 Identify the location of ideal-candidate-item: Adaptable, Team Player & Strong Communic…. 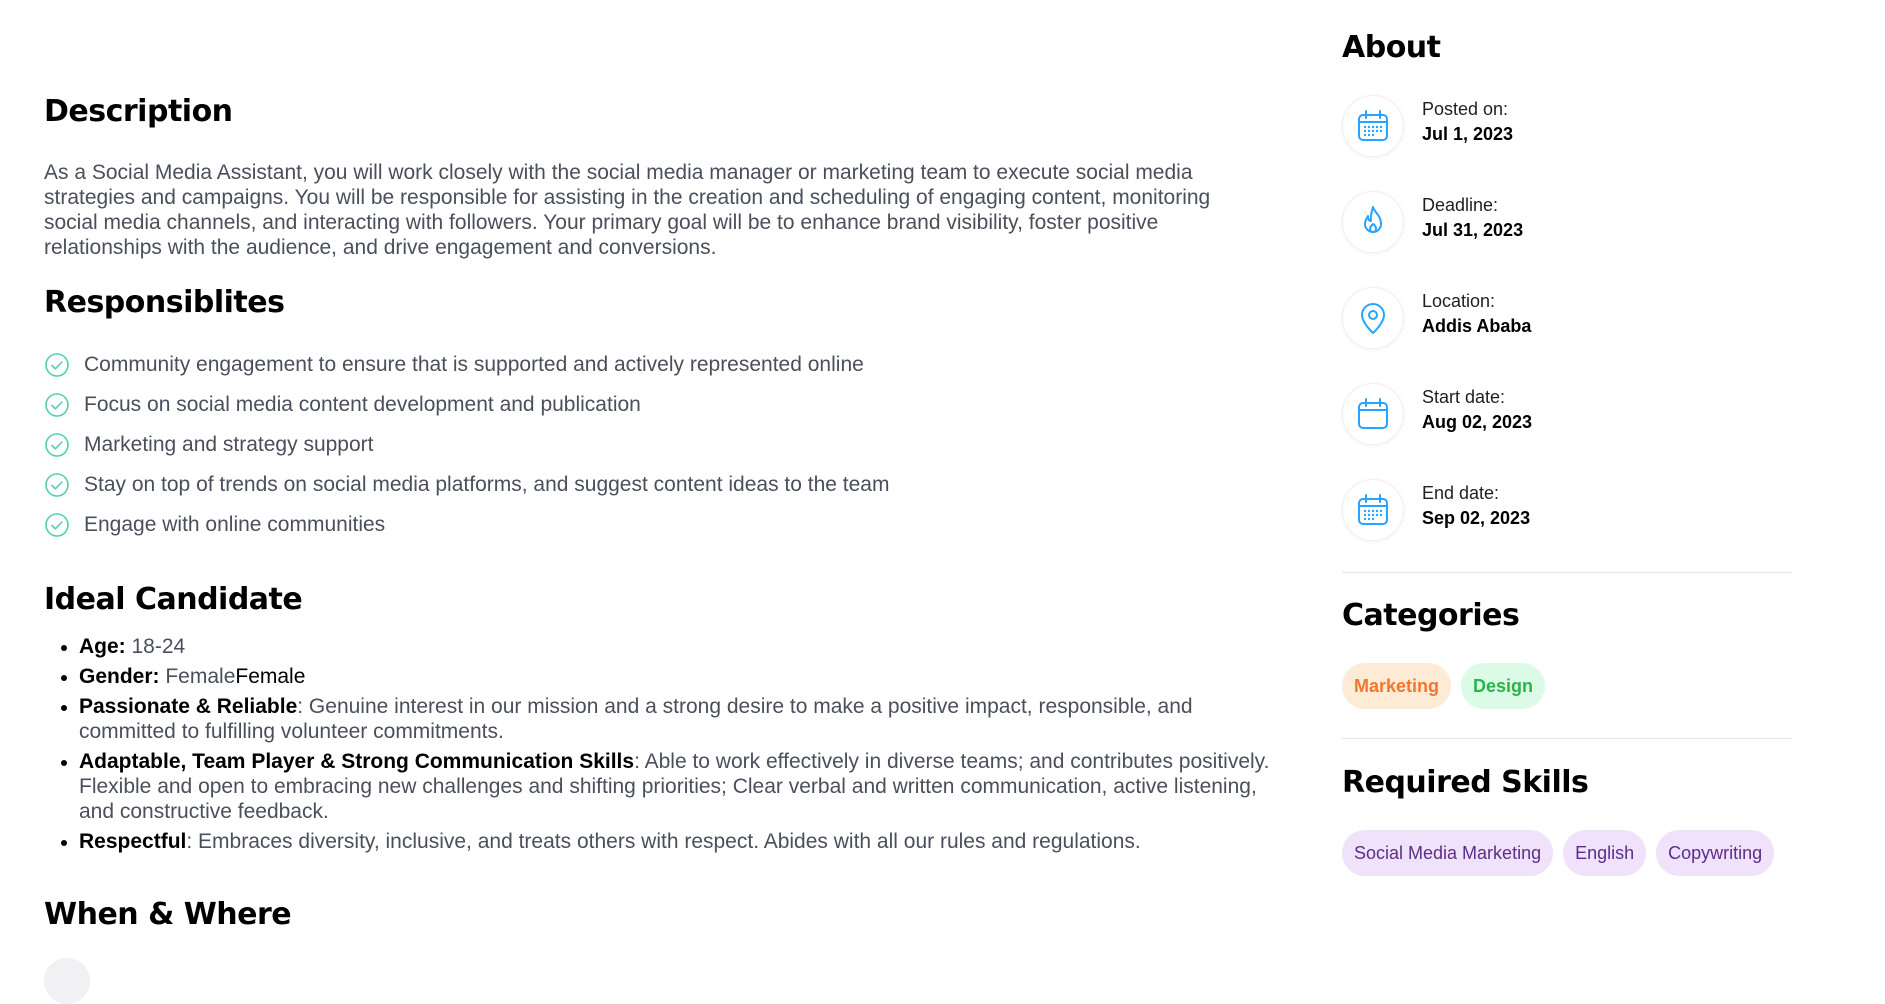
(679, 786).